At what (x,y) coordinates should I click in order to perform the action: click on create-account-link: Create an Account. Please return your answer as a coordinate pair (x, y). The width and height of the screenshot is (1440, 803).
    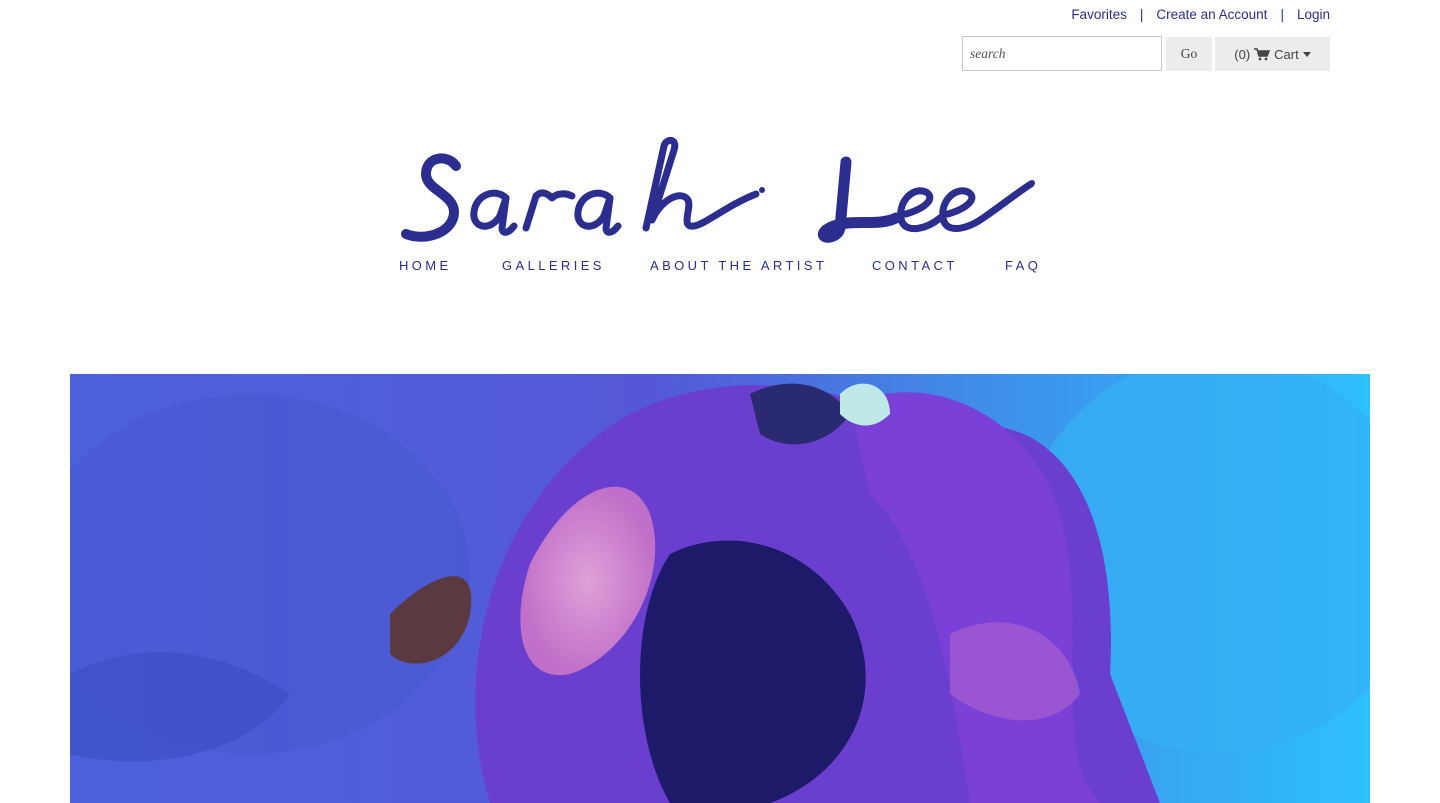
    Looking at the image, I should click on (1211, 14).